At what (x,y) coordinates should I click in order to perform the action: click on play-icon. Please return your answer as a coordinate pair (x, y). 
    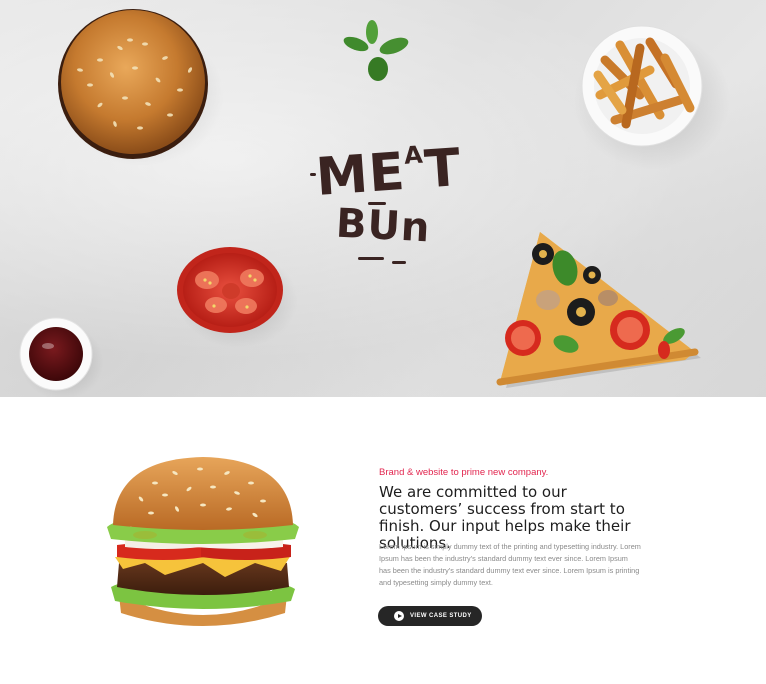
    Looking at the image, I should click on (399, 616).